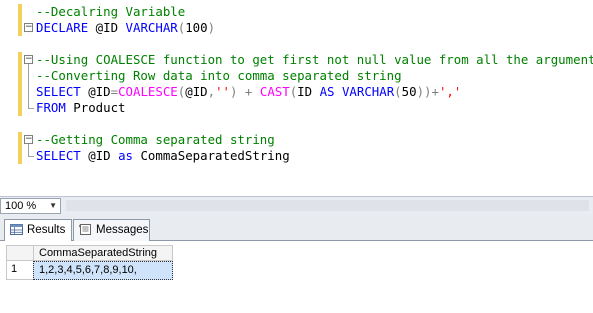  Describe the element at coordinates (98, 253) in the screenshot. I see `column-header-label: CommaSeparatedString` at that location.